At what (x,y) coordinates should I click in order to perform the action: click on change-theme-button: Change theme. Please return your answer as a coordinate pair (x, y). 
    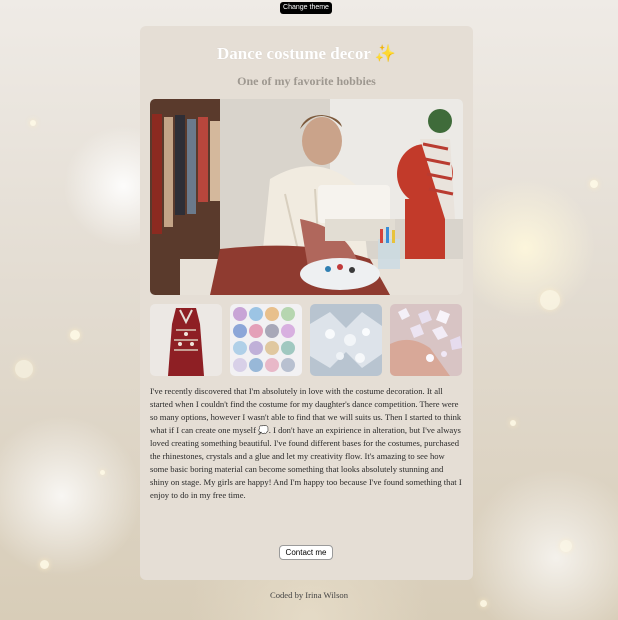
    Looking at the image, I should click on (306, 8).